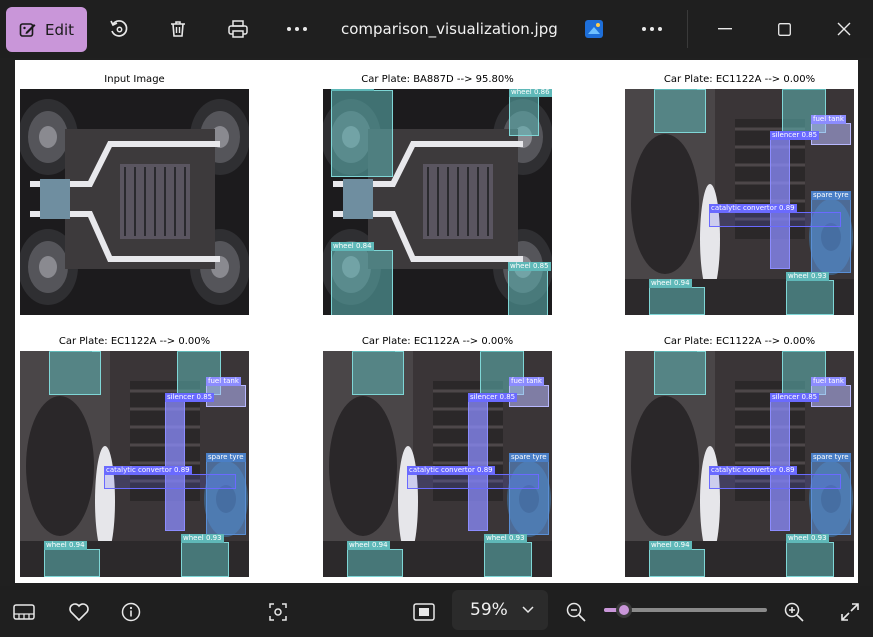  Describe the element at coordinates (134, 202) in the screenshot. I see `chassis-photo` at that location.